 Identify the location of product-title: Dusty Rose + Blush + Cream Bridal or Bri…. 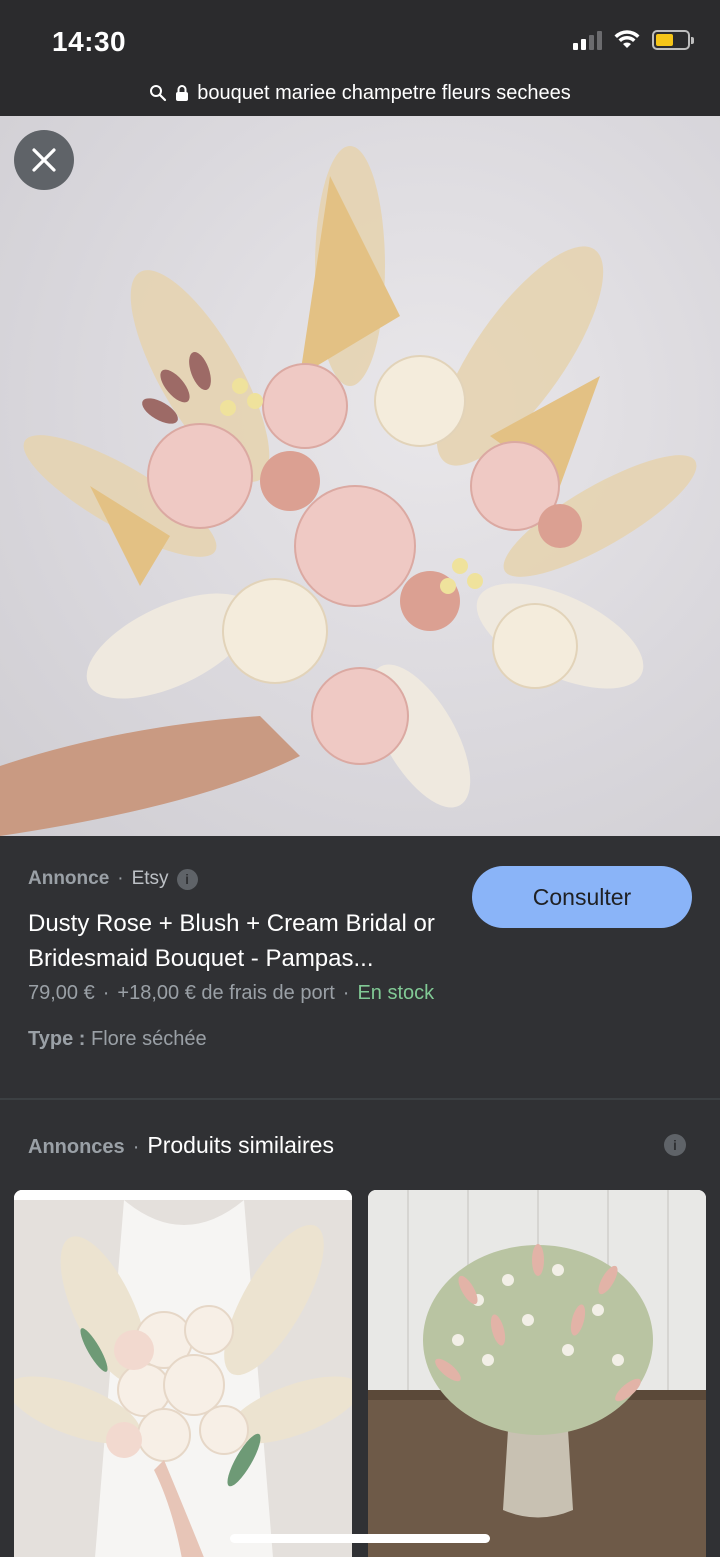
(238, 941).